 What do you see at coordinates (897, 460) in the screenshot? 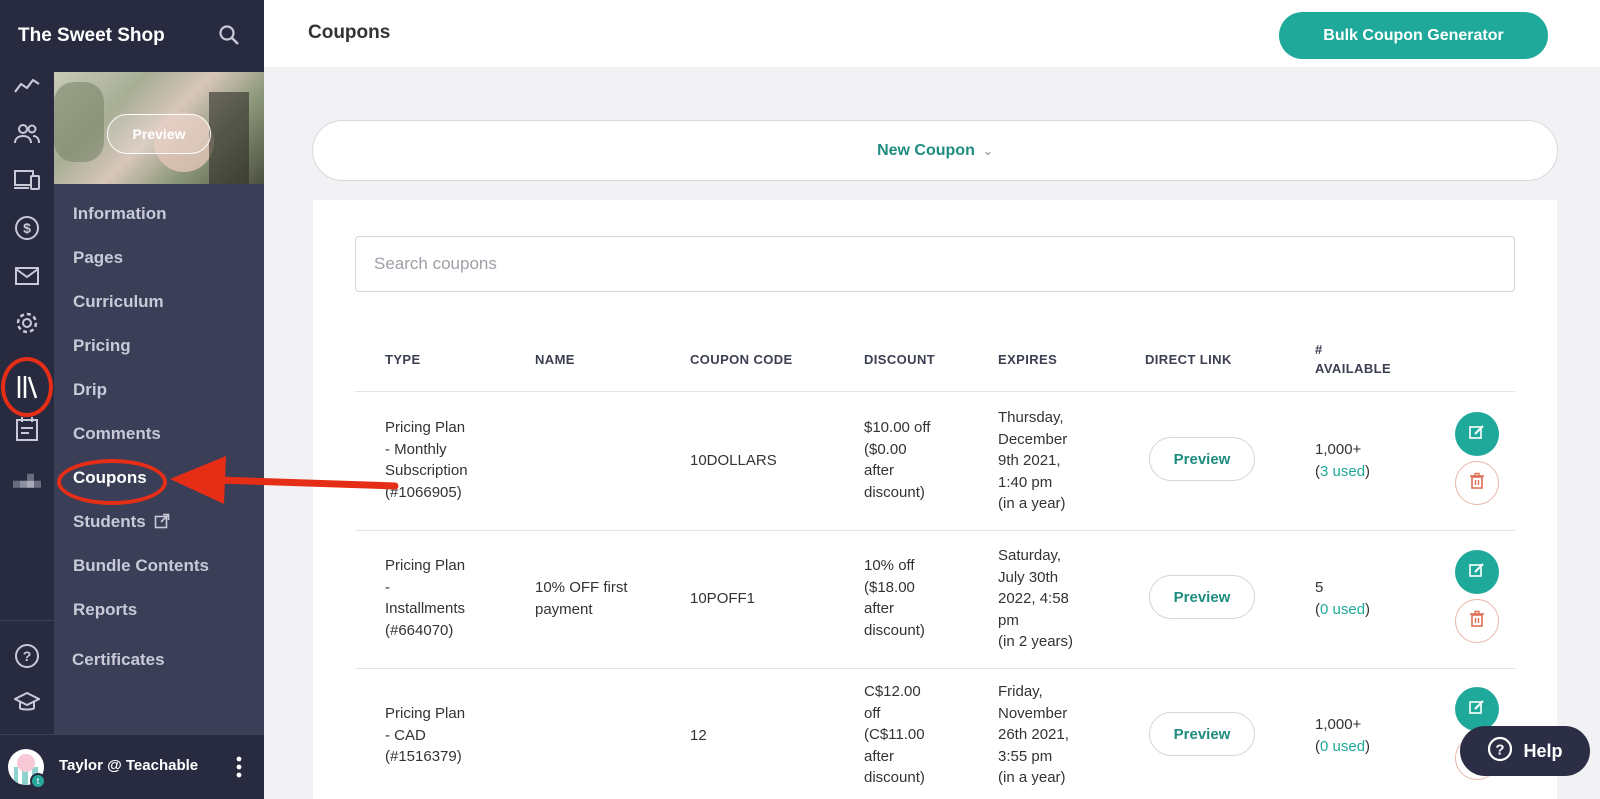
I see `discount-cell: $10.00 off ($0.00 after discount)` at bounding box center [897, 460].